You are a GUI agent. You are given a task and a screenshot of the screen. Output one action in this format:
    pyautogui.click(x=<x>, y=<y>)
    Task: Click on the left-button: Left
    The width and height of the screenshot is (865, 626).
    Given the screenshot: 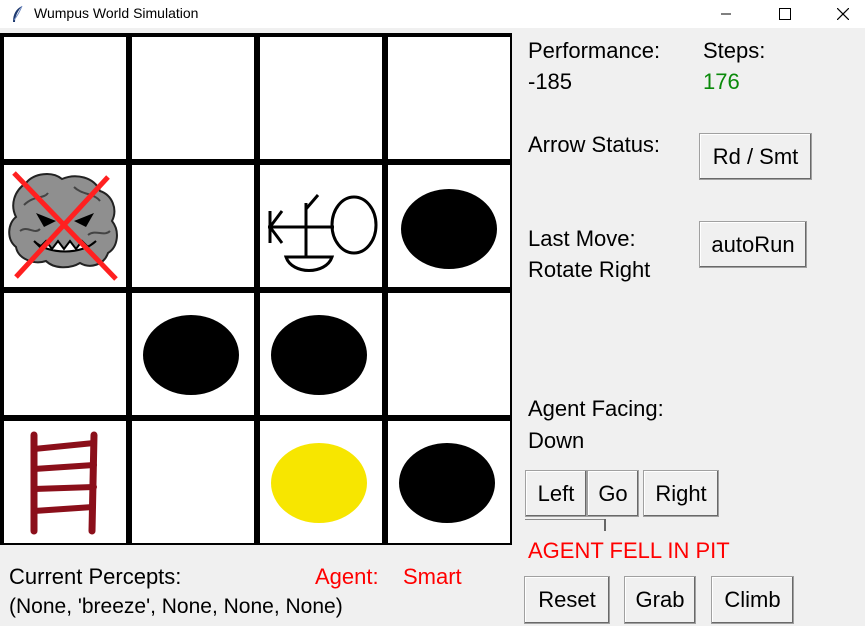 What is the action you would take?
    pyautogui.click(x=556, y=493)
    